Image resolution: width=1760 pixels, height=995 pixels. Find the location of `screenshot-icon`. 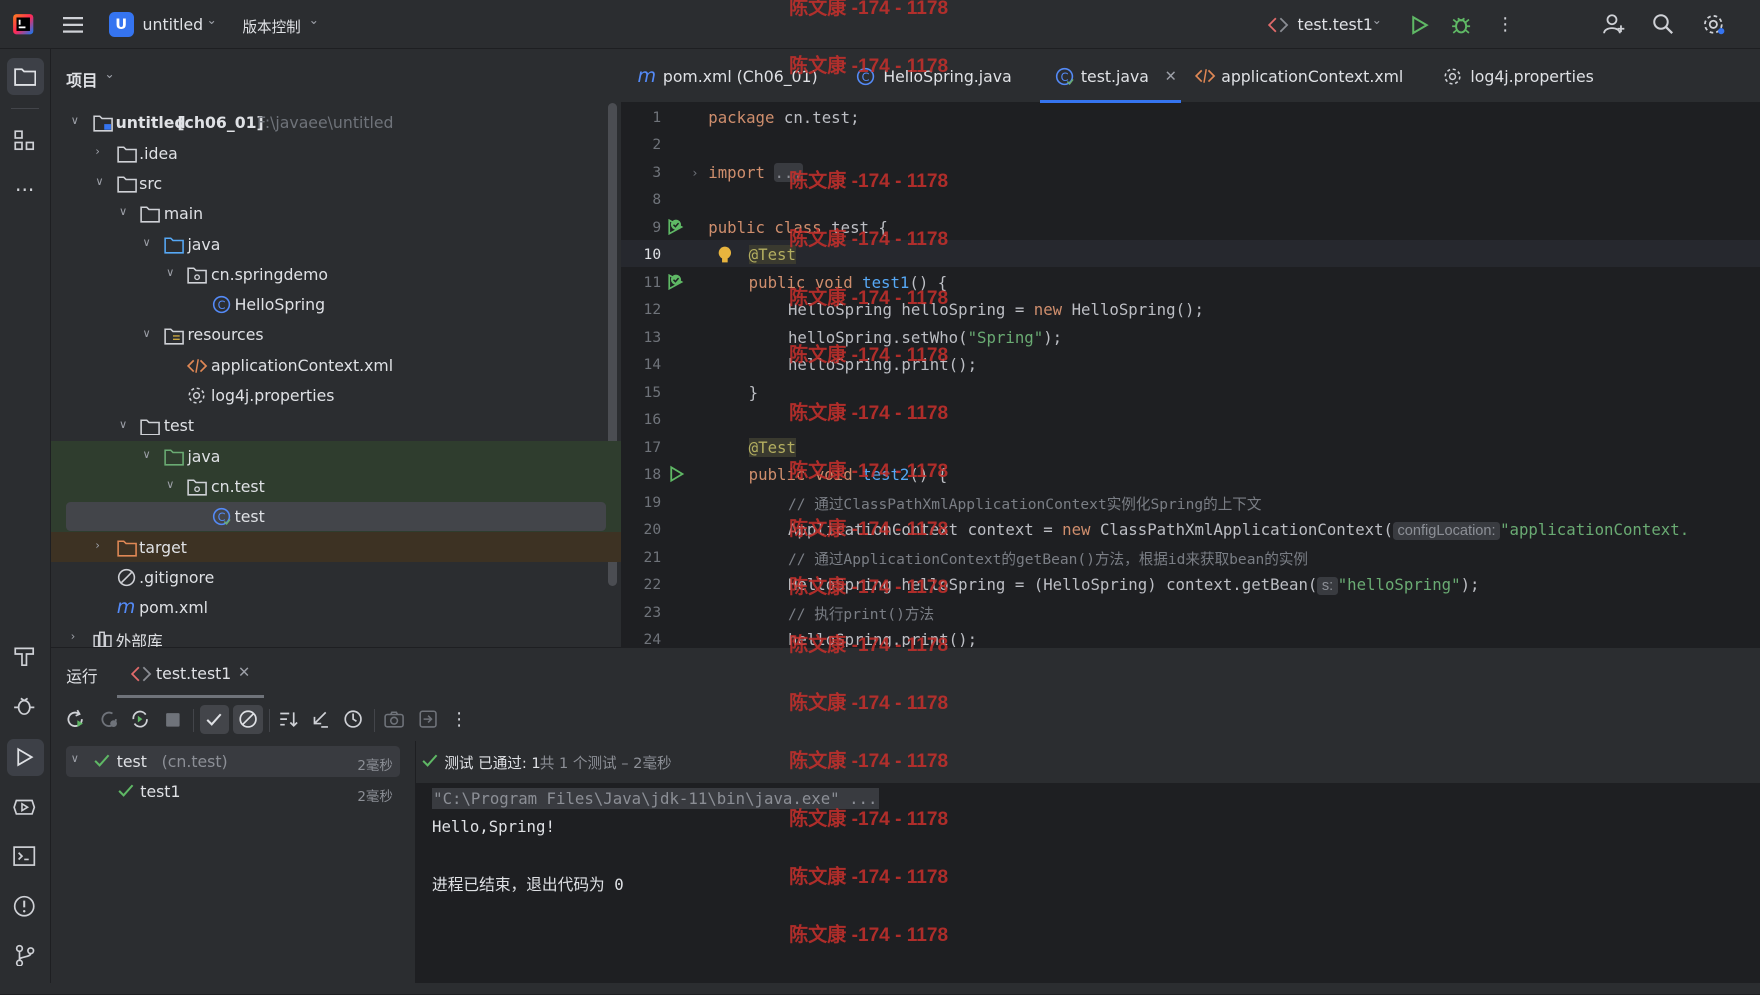

screenshot-icon is located at coordinates (394, 719).